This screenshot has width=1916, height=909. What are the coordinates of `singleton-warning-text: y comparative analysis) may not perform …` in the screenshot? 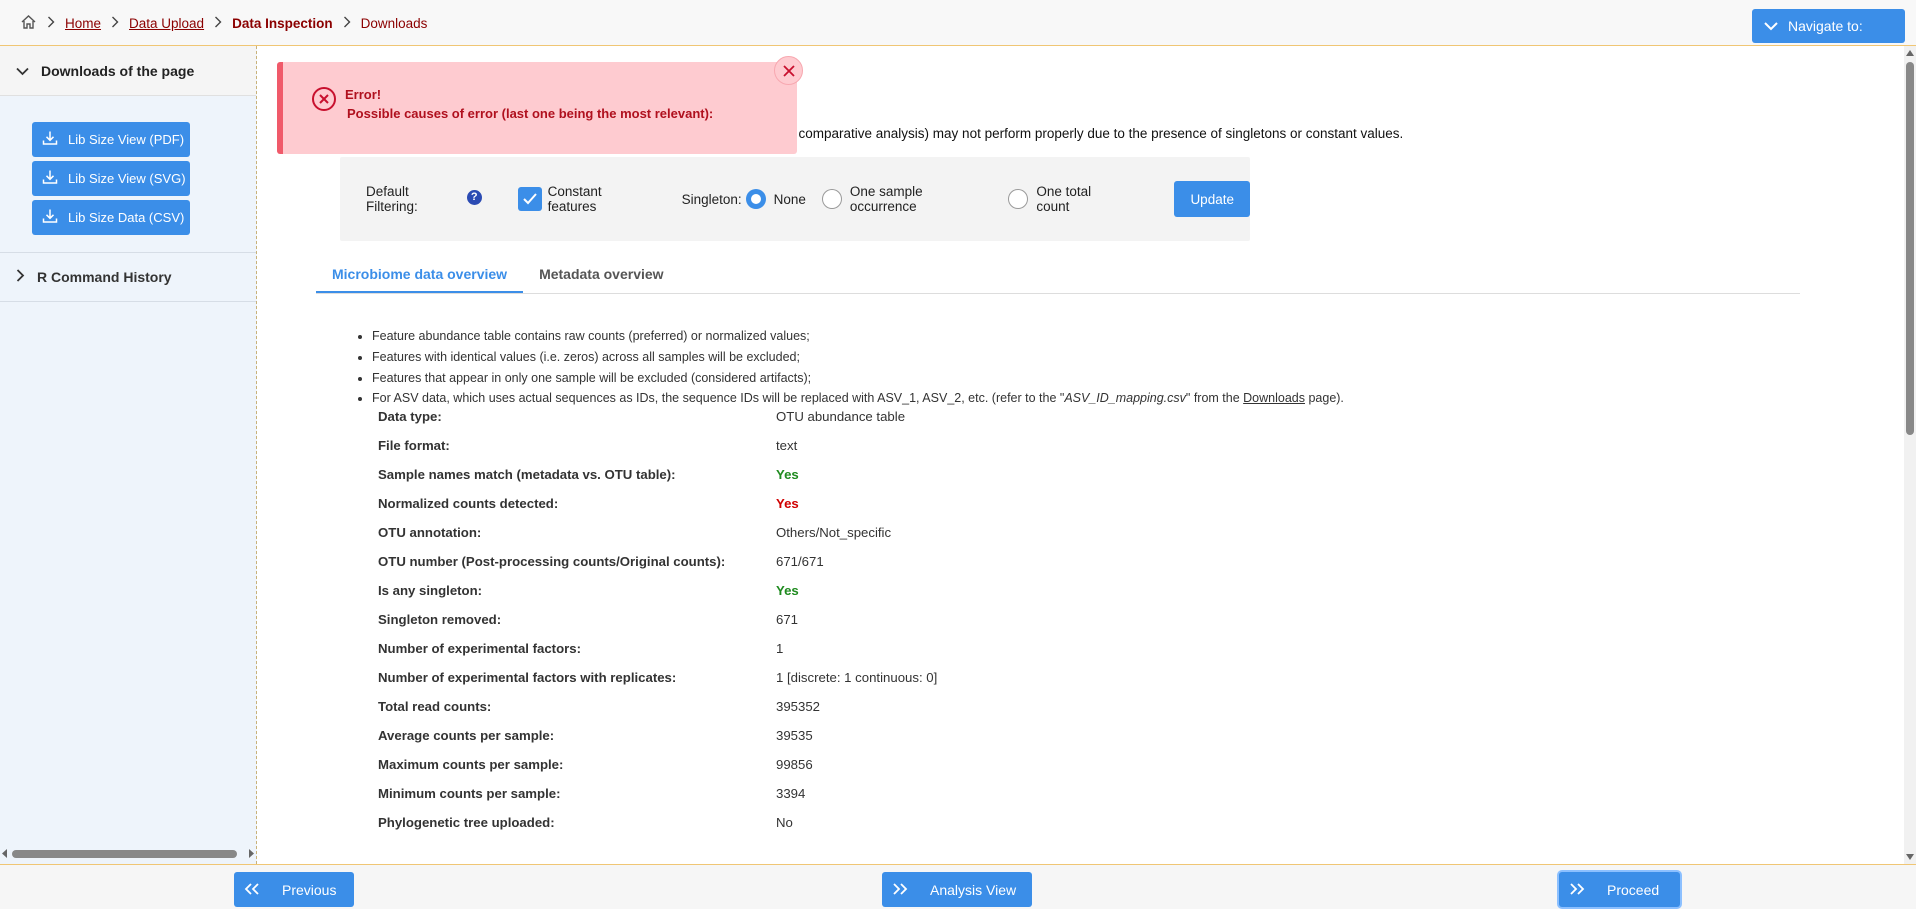 It's located at (1096, 133).